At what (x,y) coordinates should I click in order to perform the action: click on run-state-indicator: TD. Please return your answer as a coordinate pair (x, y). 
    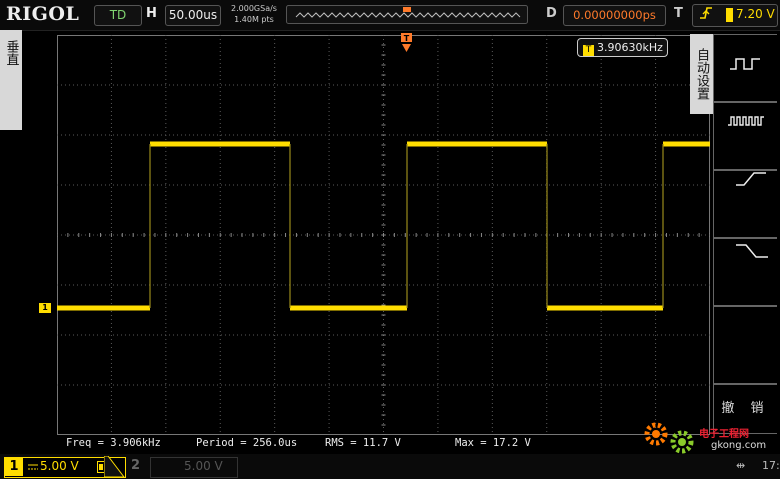
    Looking at the image, I should click on (118, 15).